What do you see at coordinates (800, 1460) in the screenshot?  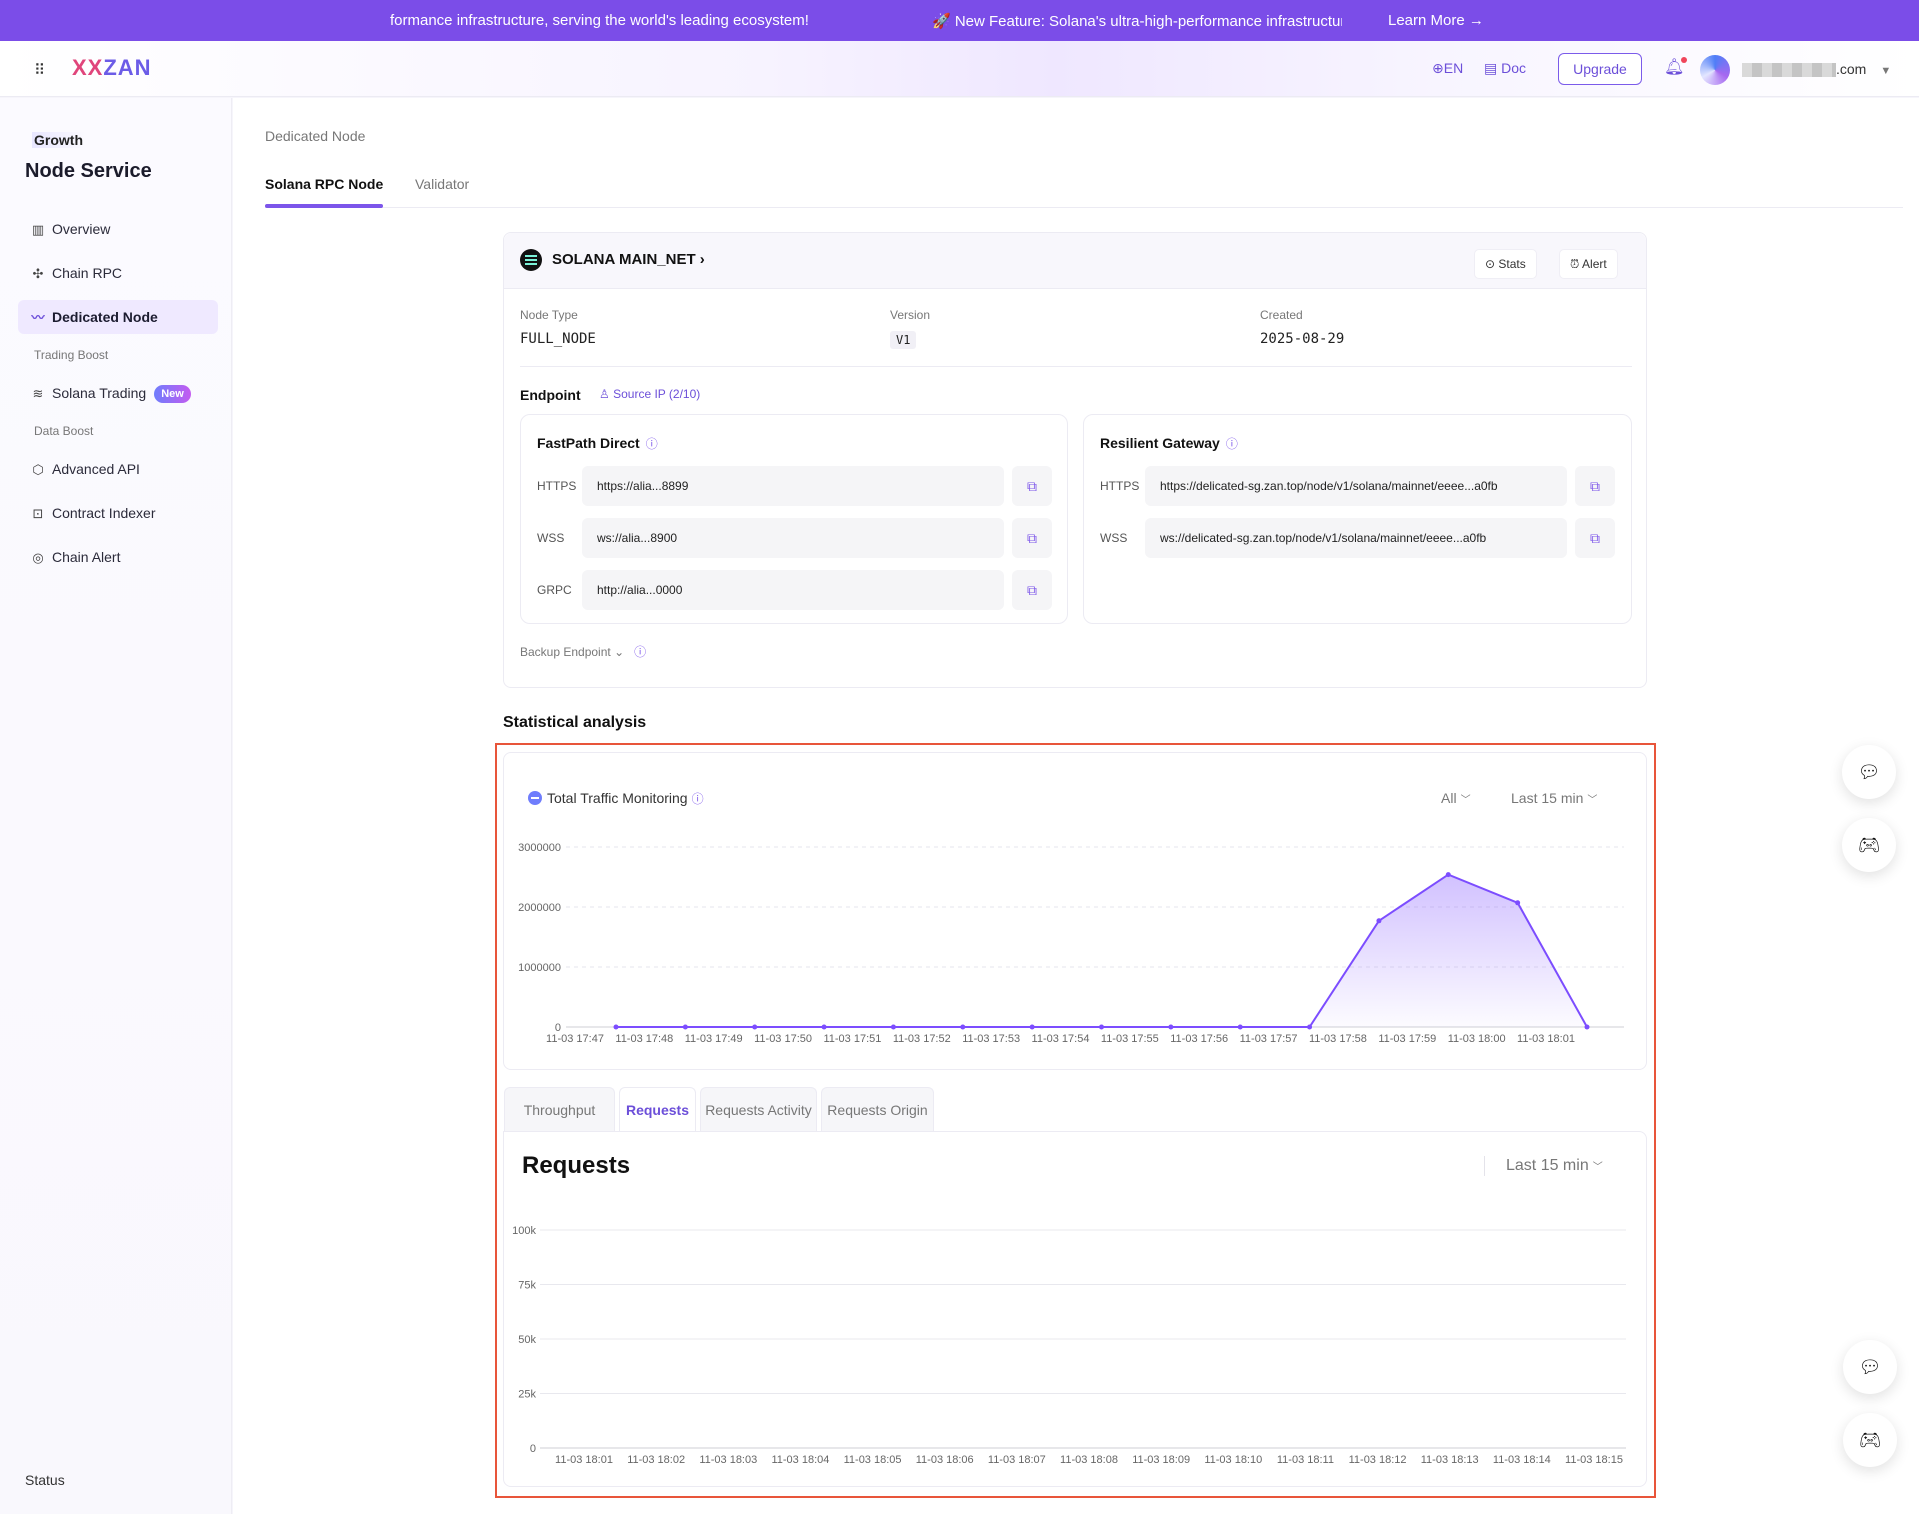 I see `x-tick-label: 11-03 18:04` at bounding box center [800, 1460].